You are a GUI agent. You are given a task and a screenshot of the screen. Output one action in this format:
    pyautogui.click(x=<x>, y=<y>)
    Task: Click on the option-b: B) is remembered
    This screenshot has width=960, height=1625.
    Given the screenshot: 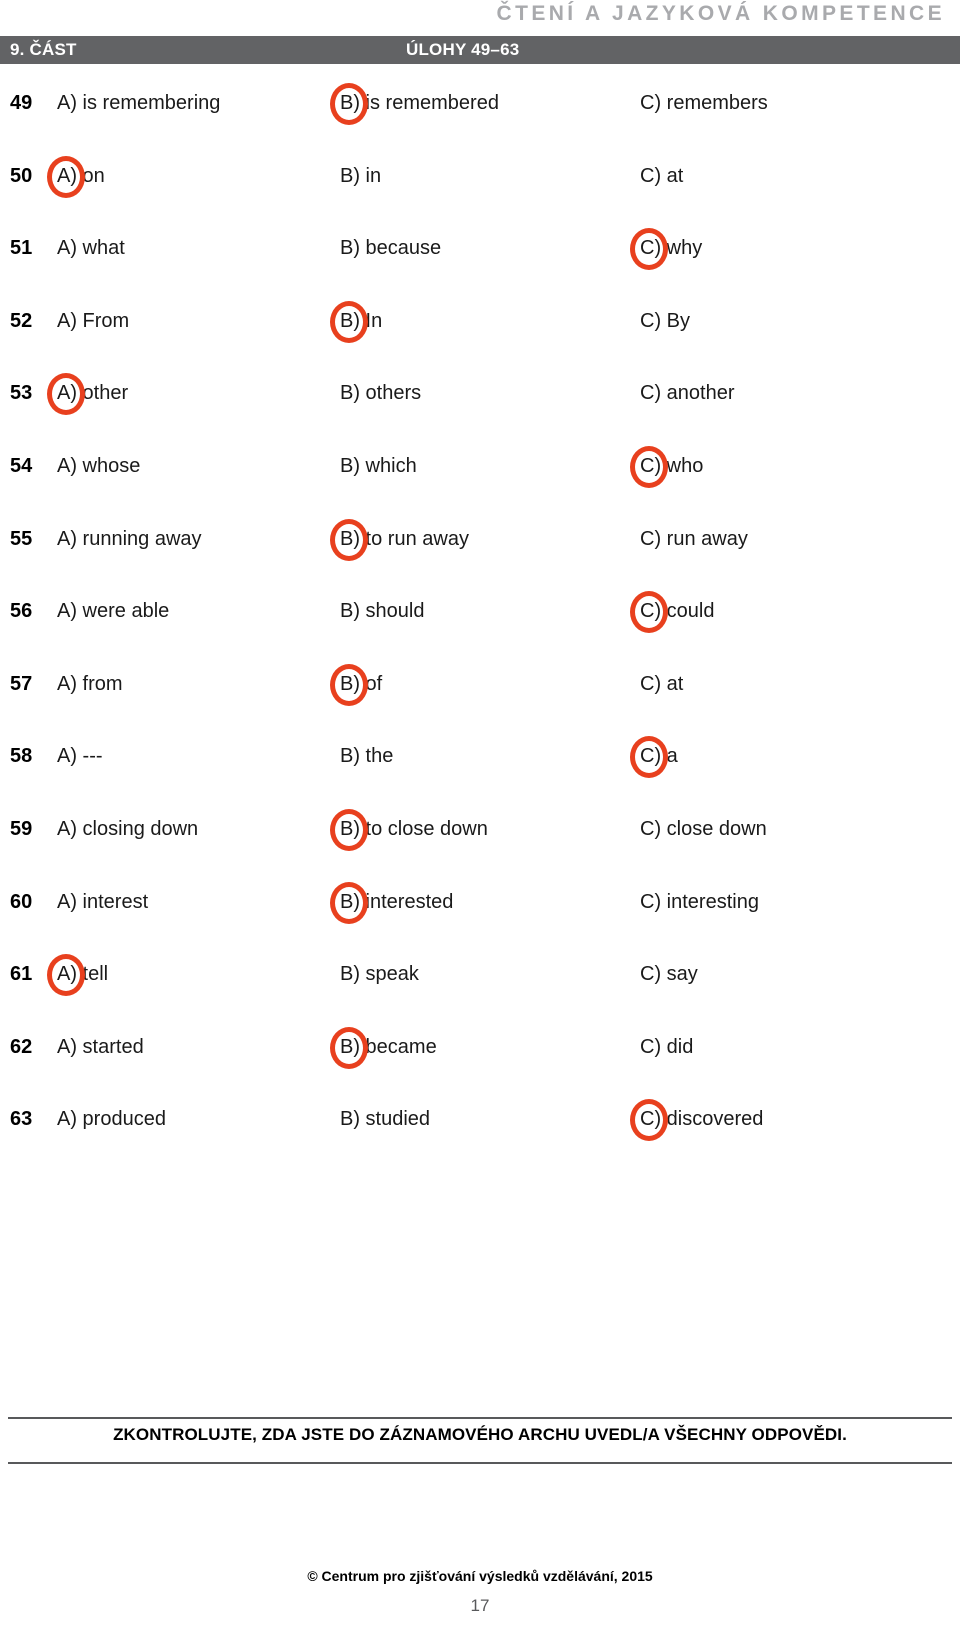 What is the action you would take?
    pyautogui.click(x=414, y=104)
    